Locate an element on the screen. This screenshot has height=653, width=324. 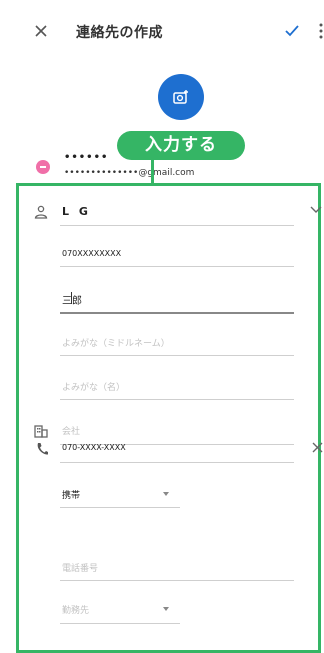
phone2-type-select: 勤務先 is located at coordinates (75, 609).